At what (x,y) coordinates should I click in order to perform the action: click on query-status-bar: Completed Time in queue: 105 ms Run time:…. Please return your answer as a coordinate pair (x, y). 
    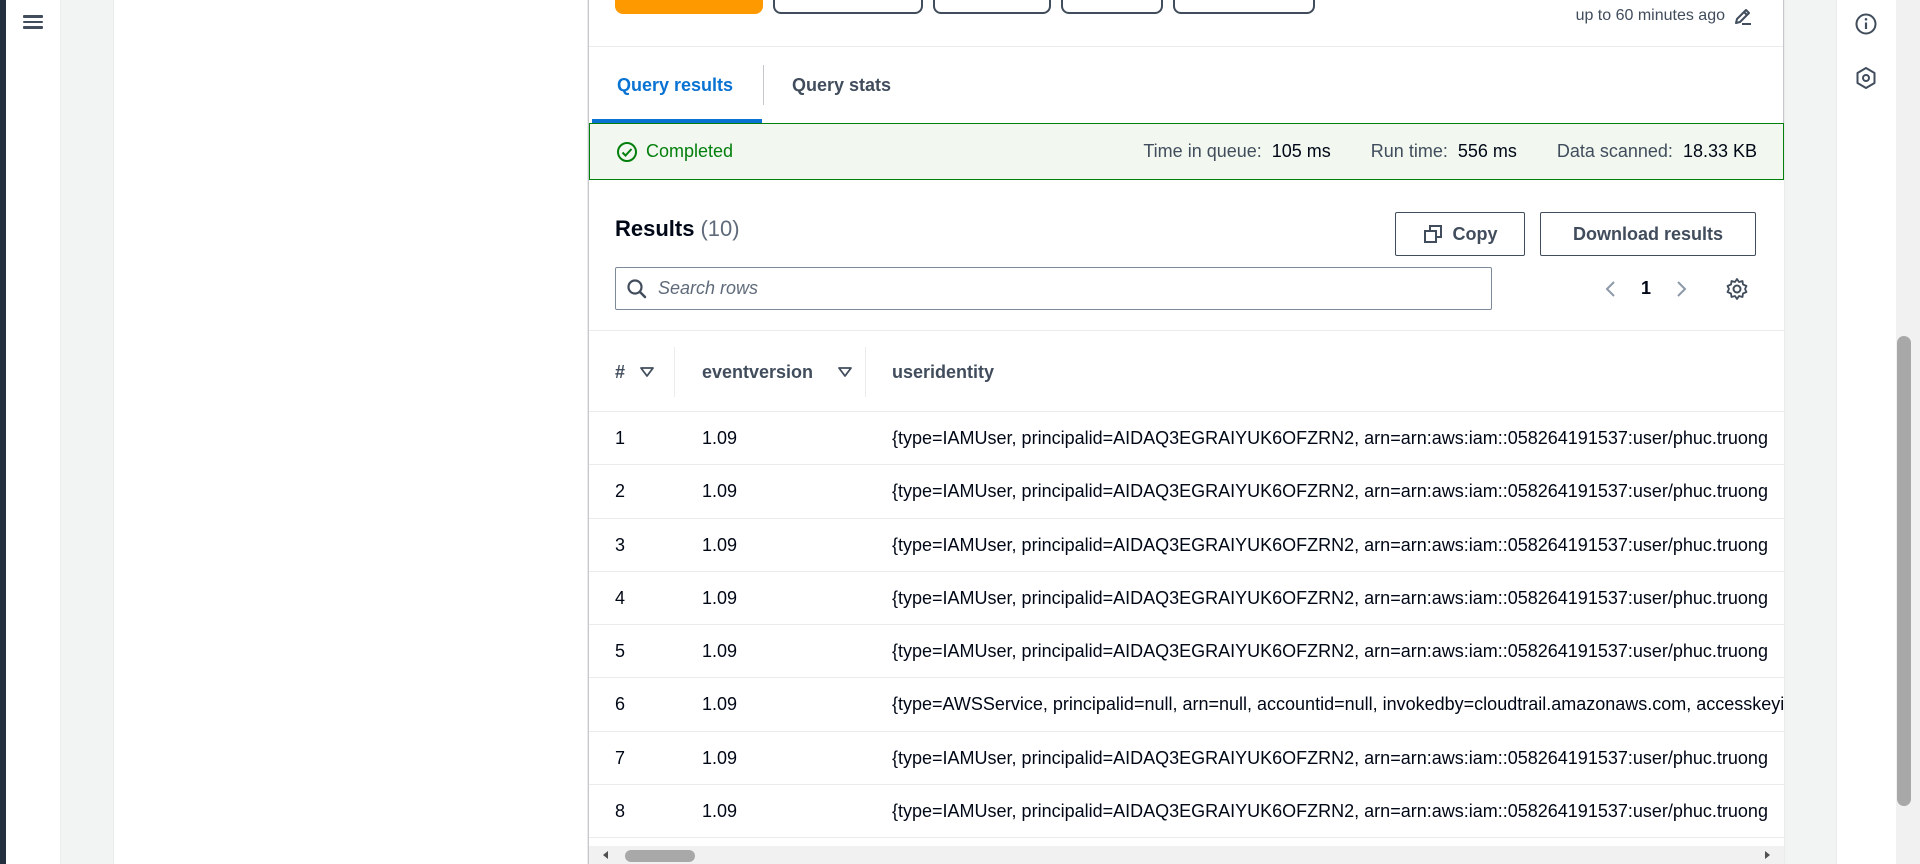
    Looking at the image, I should click on (1186, 151).